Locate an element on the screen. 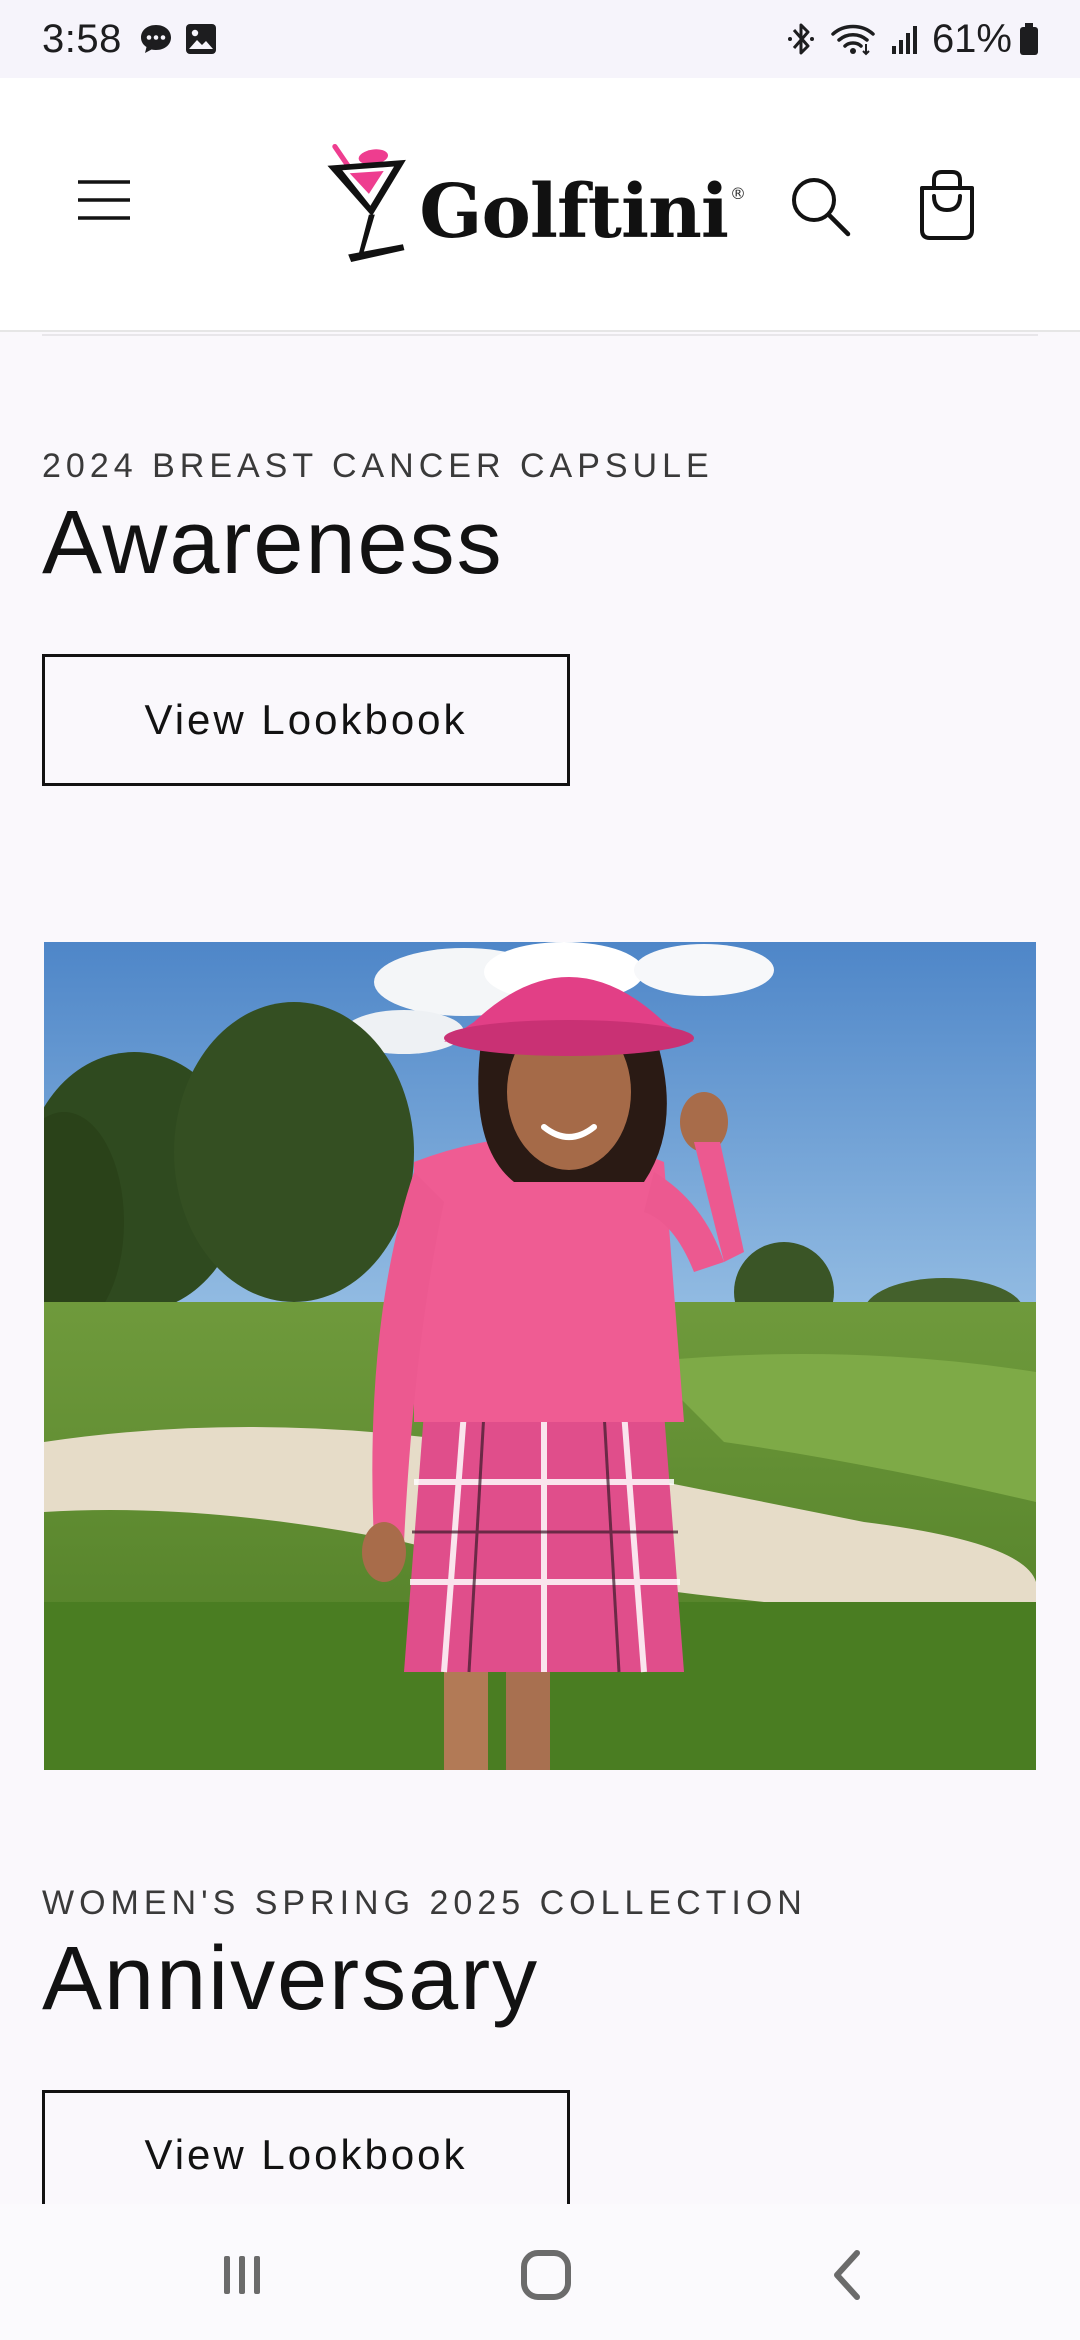 Image resolution: width=1080 pixels, height=2340 pixels. recent-apps-button is located at coordinates (242, 2275).